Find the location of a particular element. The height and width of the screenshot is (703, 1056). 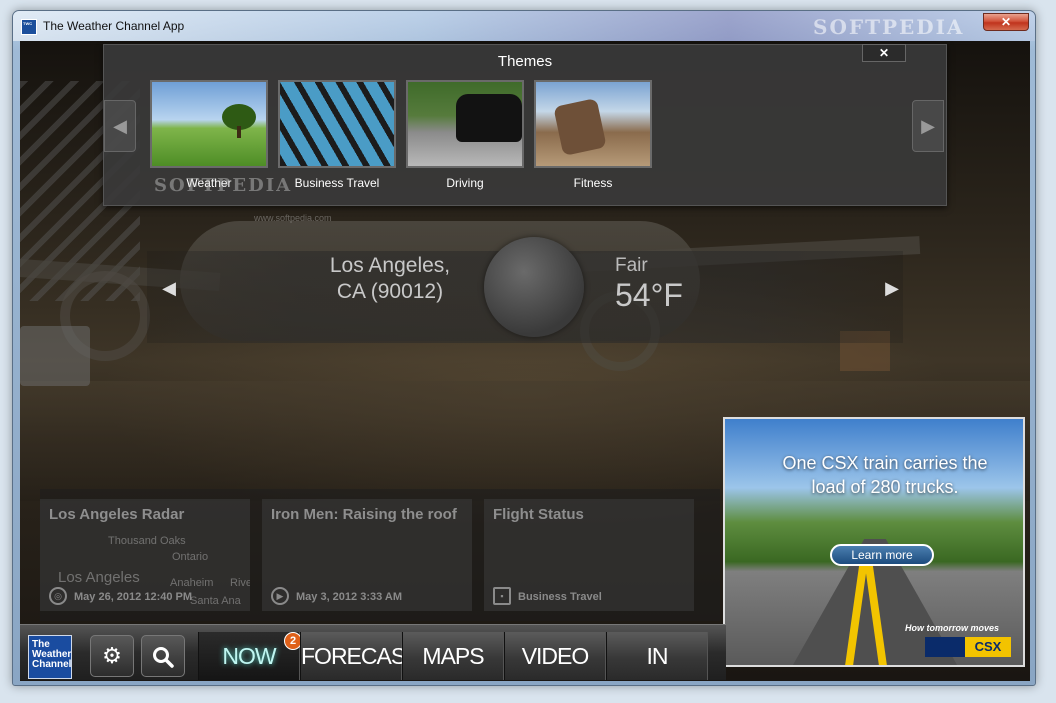

temperature: 54°F is located at coordinates (649, 295).